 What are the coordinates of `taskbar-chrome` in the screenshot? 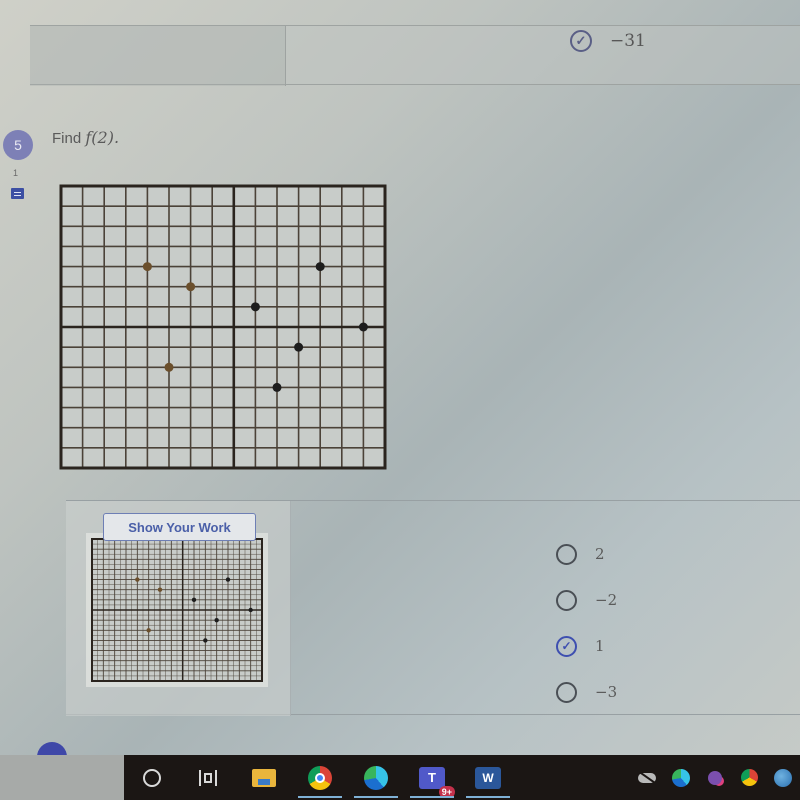 It's located at (320, 777).